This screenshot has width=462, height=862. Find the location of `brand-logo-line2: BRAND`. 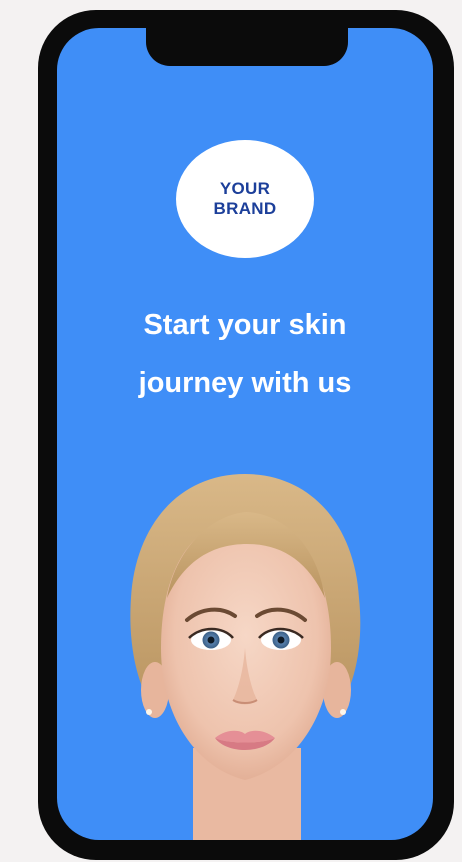

brand-logo-line2: BRAND is located at coordinates (245, 208).